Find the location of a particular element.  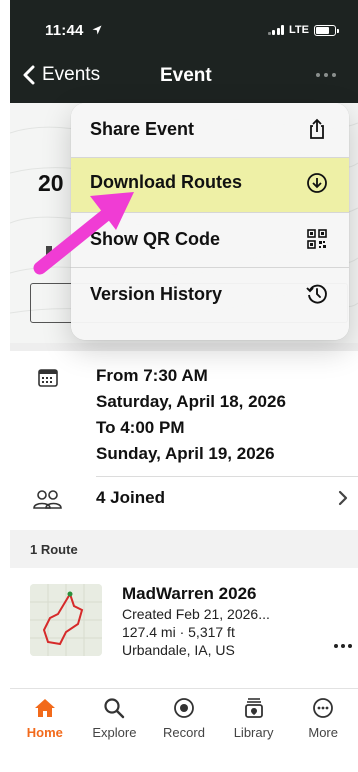

menu-item-version-history: Version History is located at coordinates (210, 295).